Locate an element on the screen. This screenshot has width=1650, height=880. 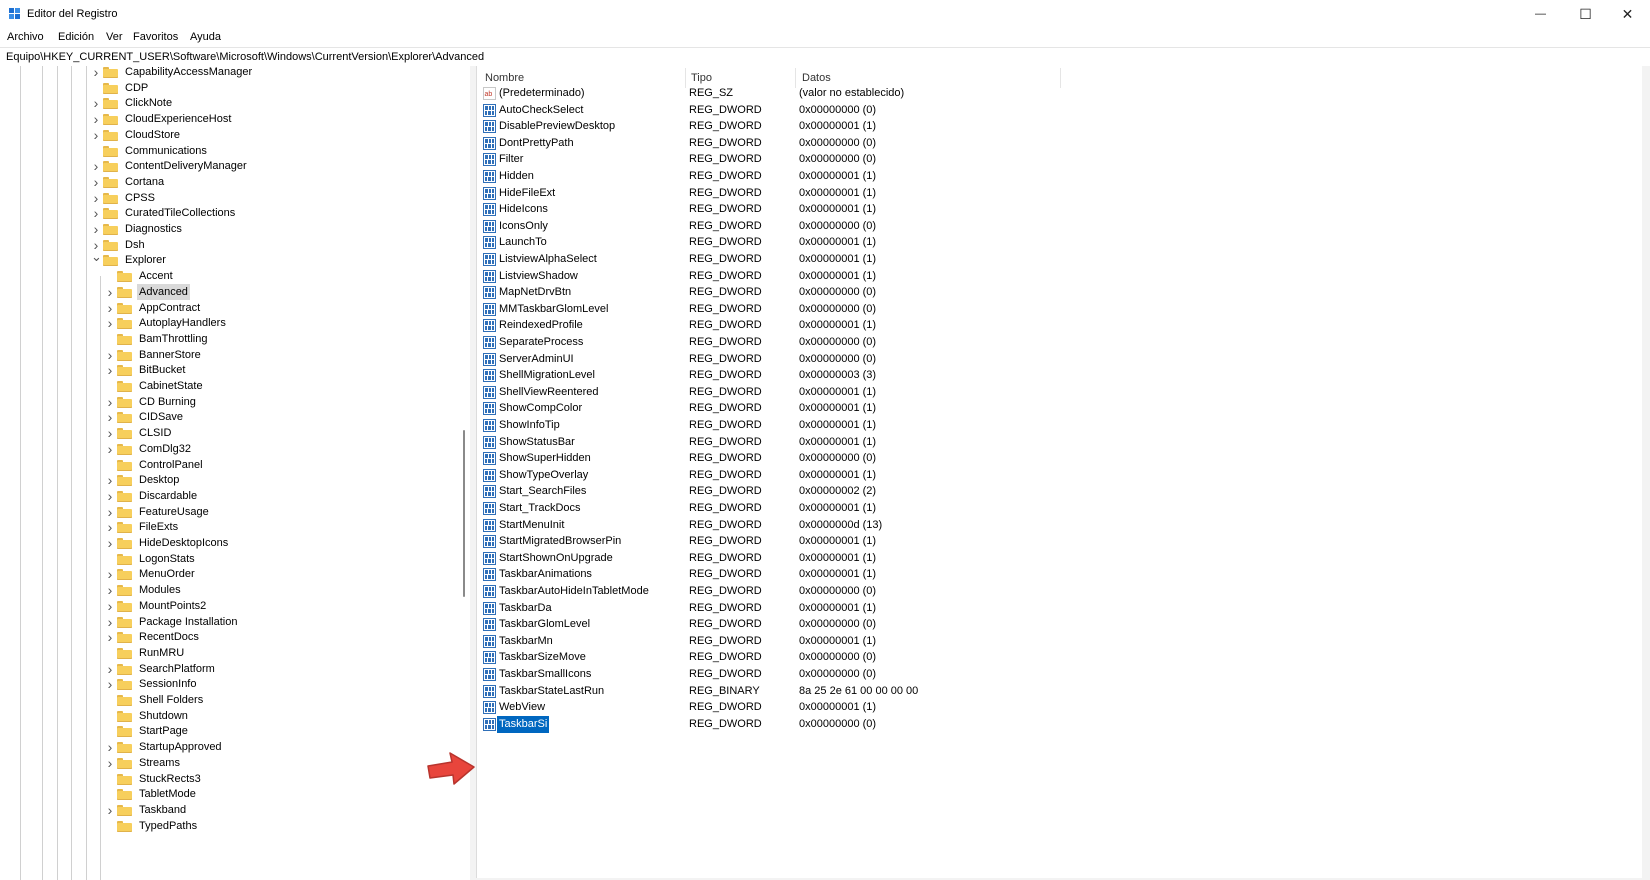
value-data: 0x00000001 (1) is located at coordinates (838, 275).